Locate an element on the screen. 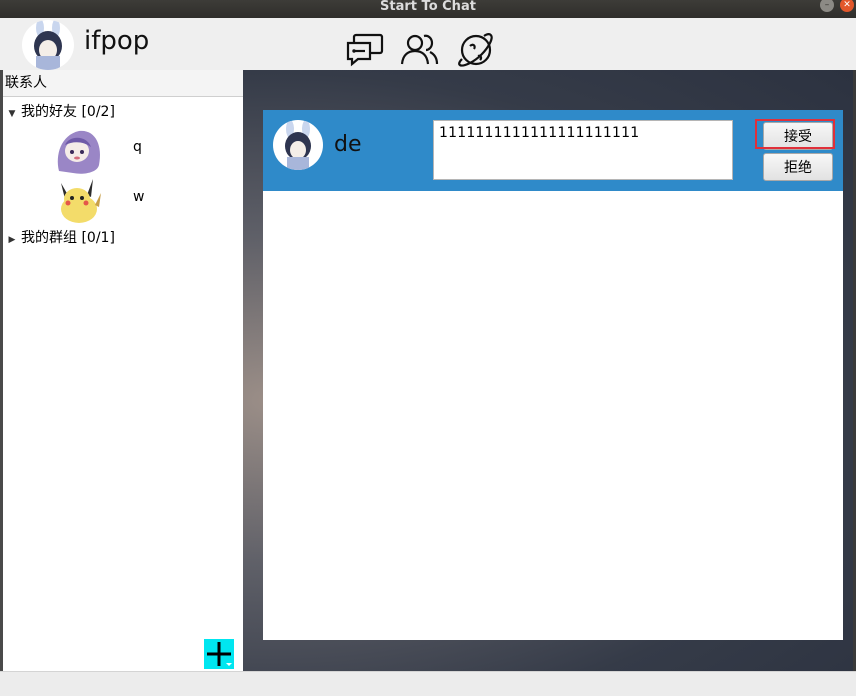 This screenshot has height=696, width=856. app-header: ifpop is located at coordinates (428, 44).